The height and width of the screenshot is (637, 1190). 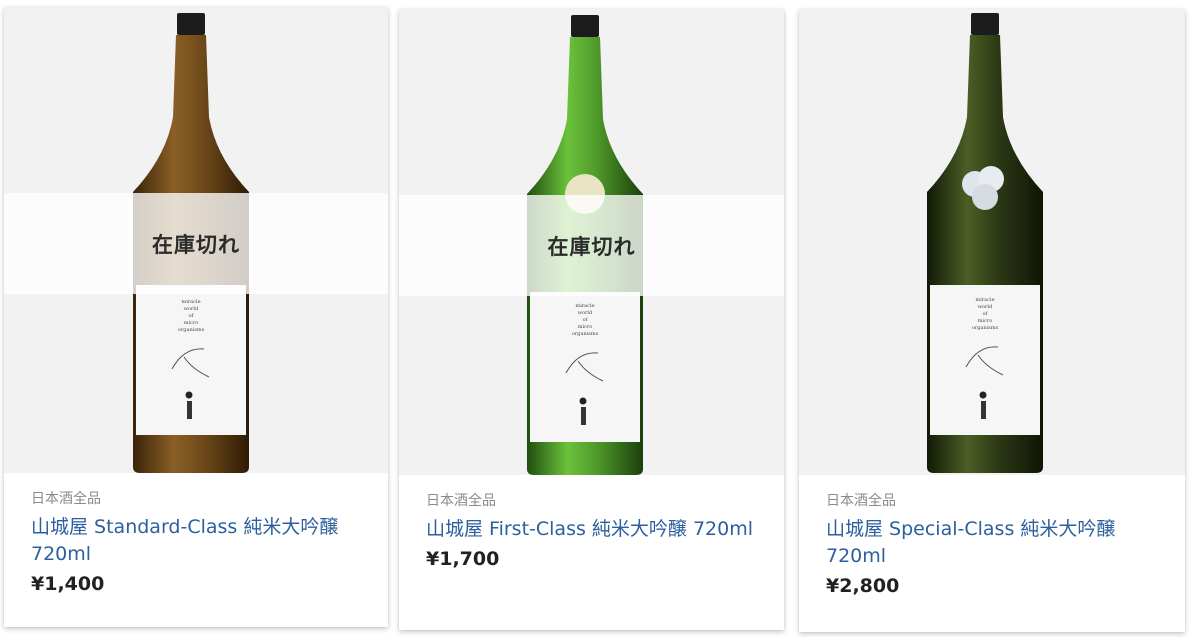 What do you see at coordinates (463, 559) in the screenshot?
I see `product-price: ¥1,700` at bounding box center [463, 559].